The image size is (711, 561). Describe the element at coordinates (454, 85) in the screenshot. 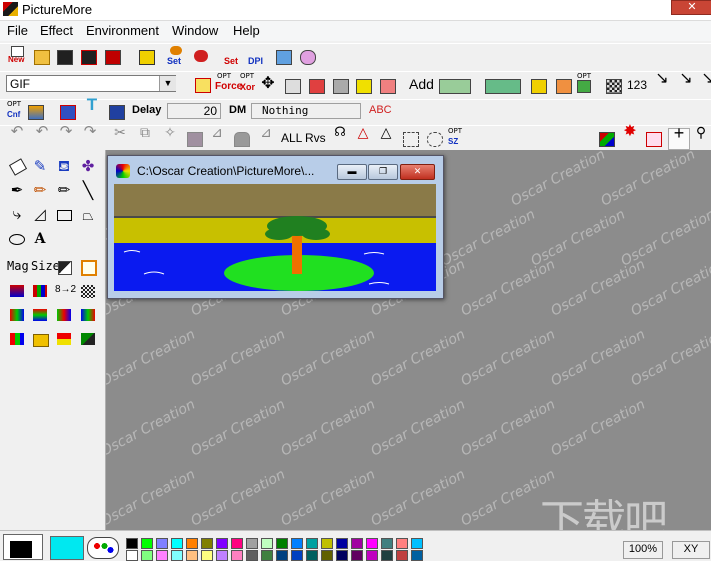

I see `transform-icon` at that location.